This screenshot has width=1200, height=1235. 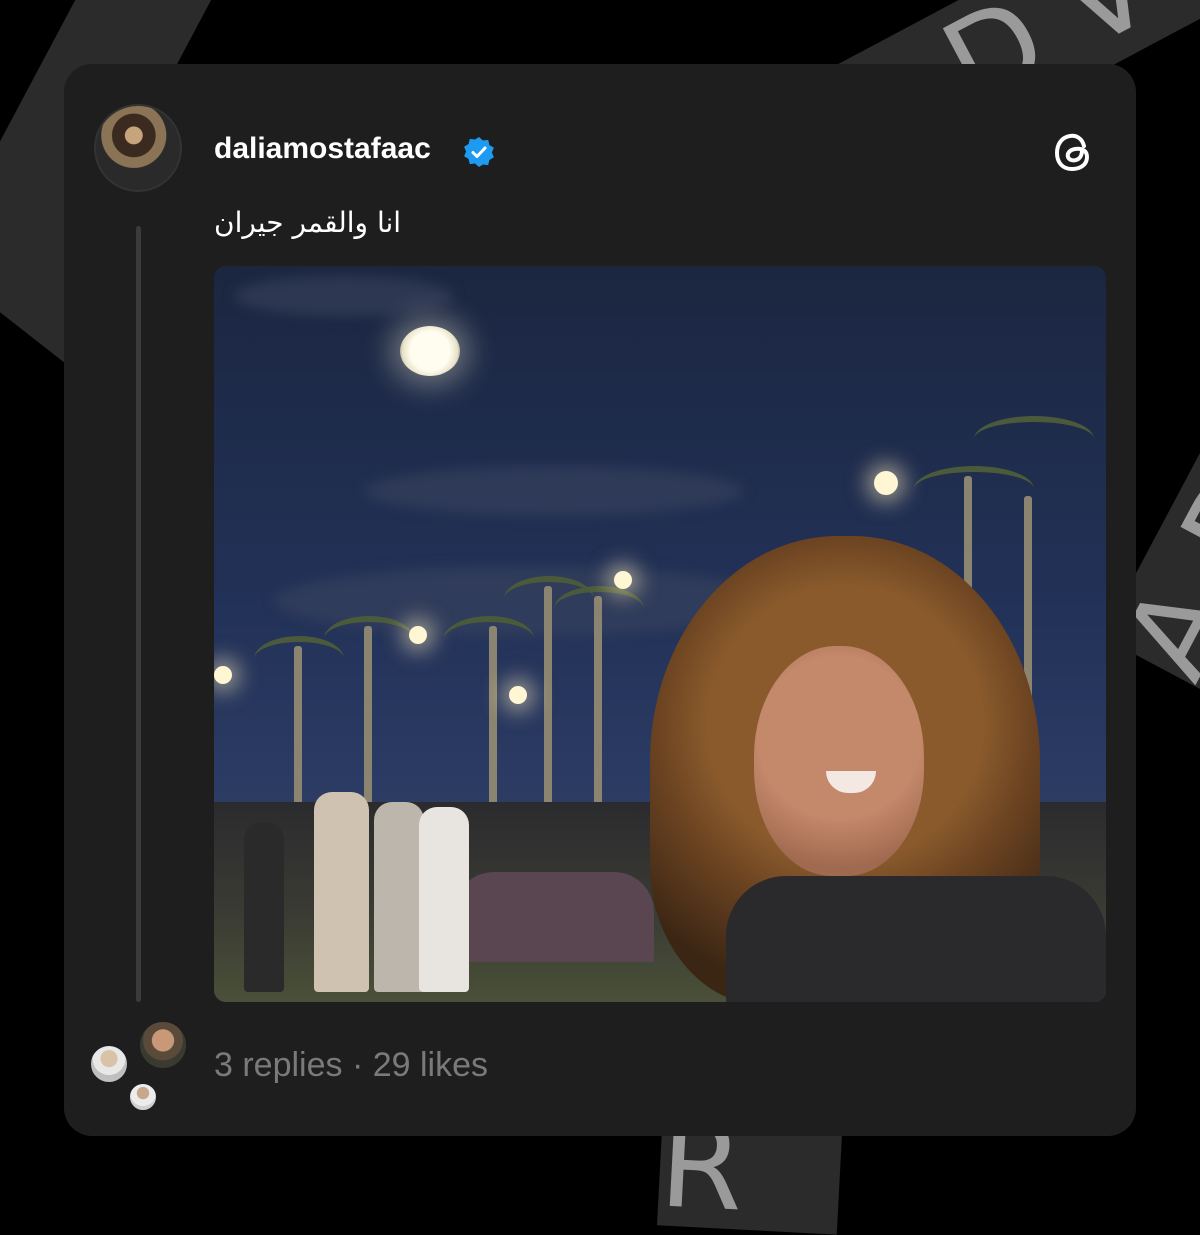 I want to click on hedge, so click(x=554, y=917).